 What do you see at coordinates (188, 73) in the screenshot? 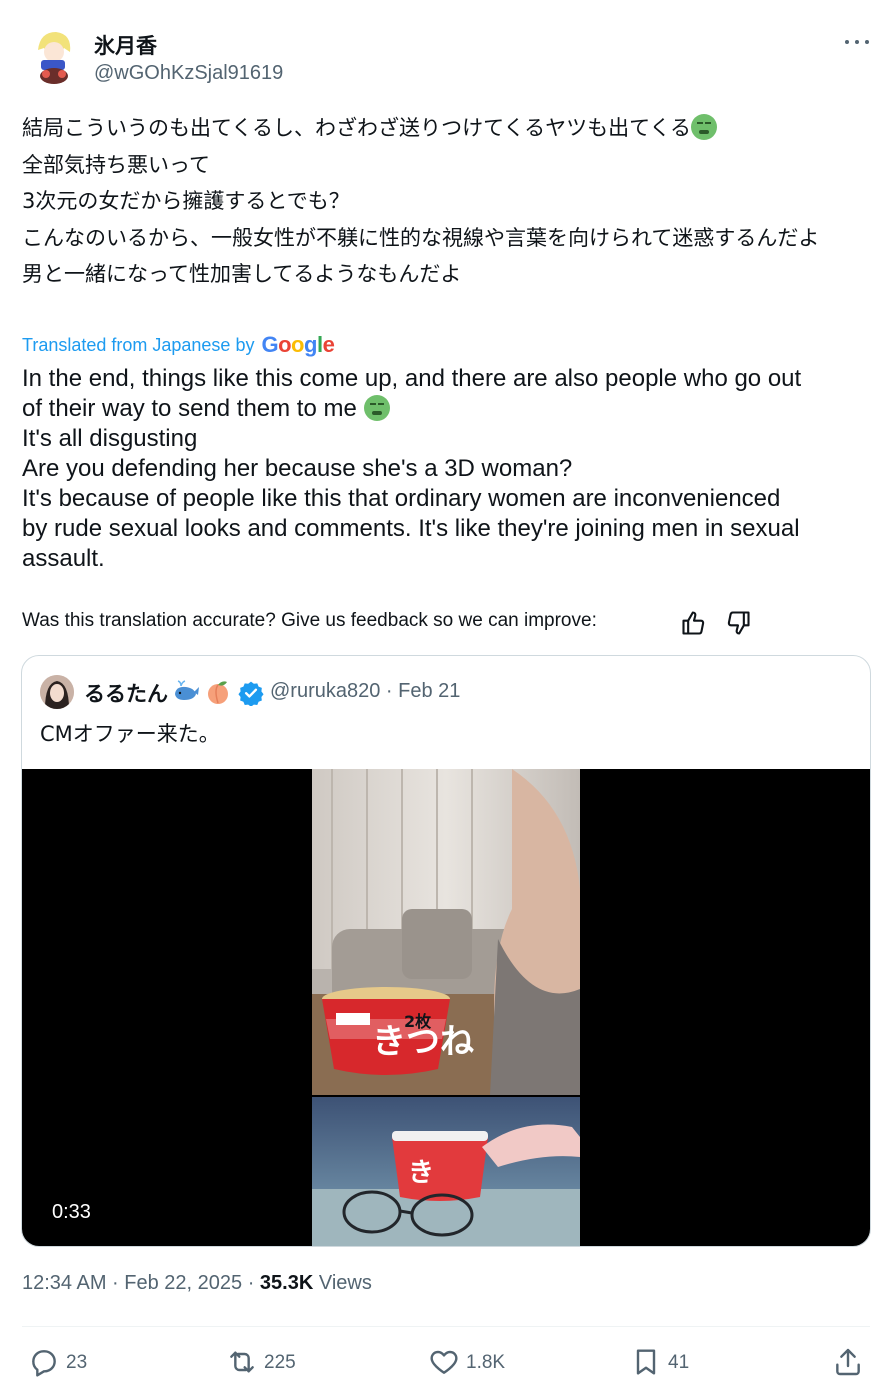
I see `author-handle: @wGOhKzSjal91619` at bounding box center [188, 73].